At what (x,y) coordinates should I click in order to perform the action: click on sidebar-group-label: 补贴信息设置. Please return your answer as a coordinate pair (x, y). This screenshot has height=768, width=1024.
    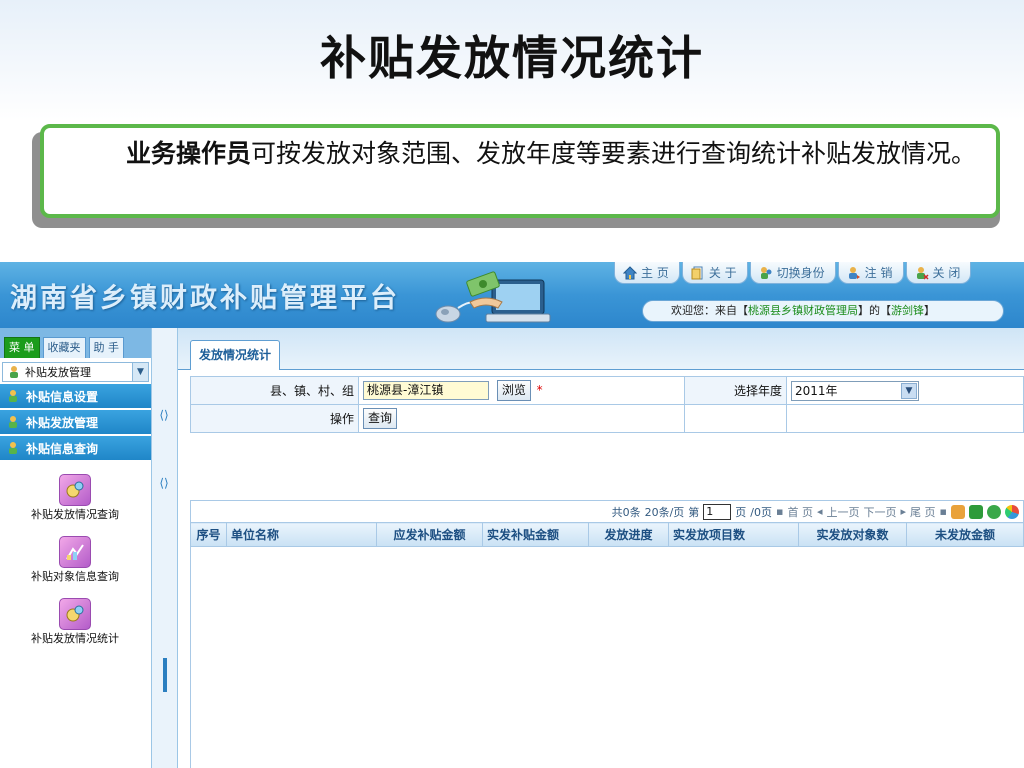
    Looking at the image, I should click on (62, 396).